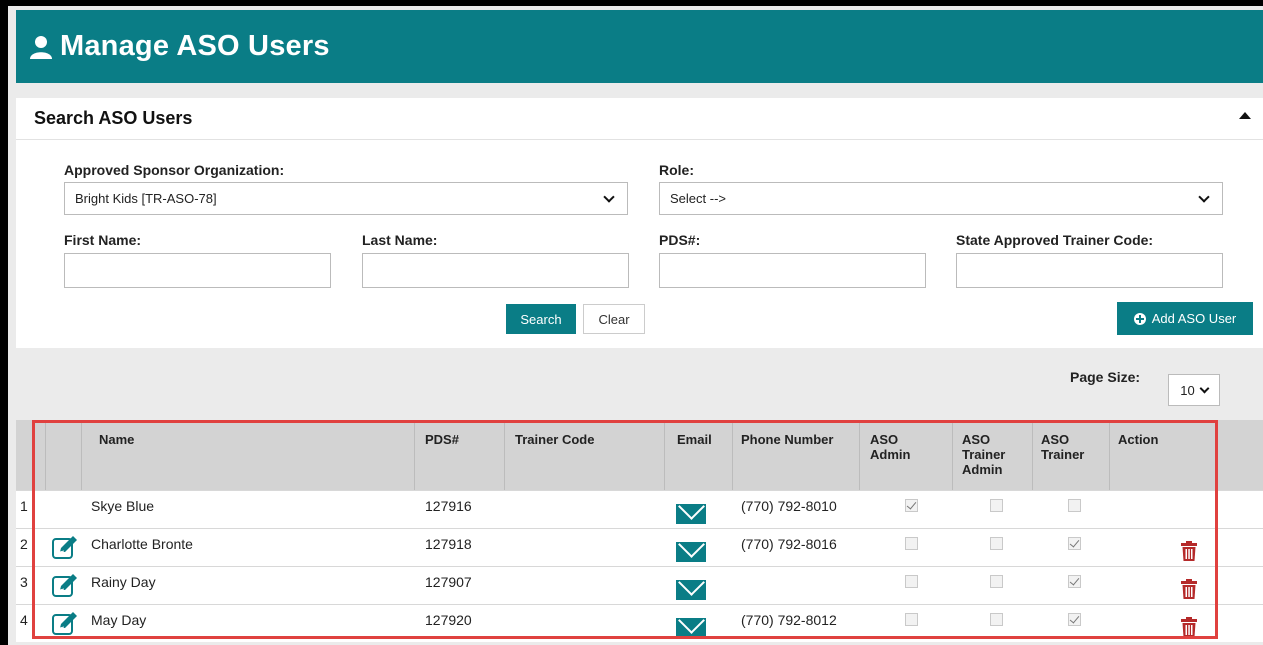 This screenshot has width=1263, height=645. I want to click on collapse-icon, so click(1245, 115).